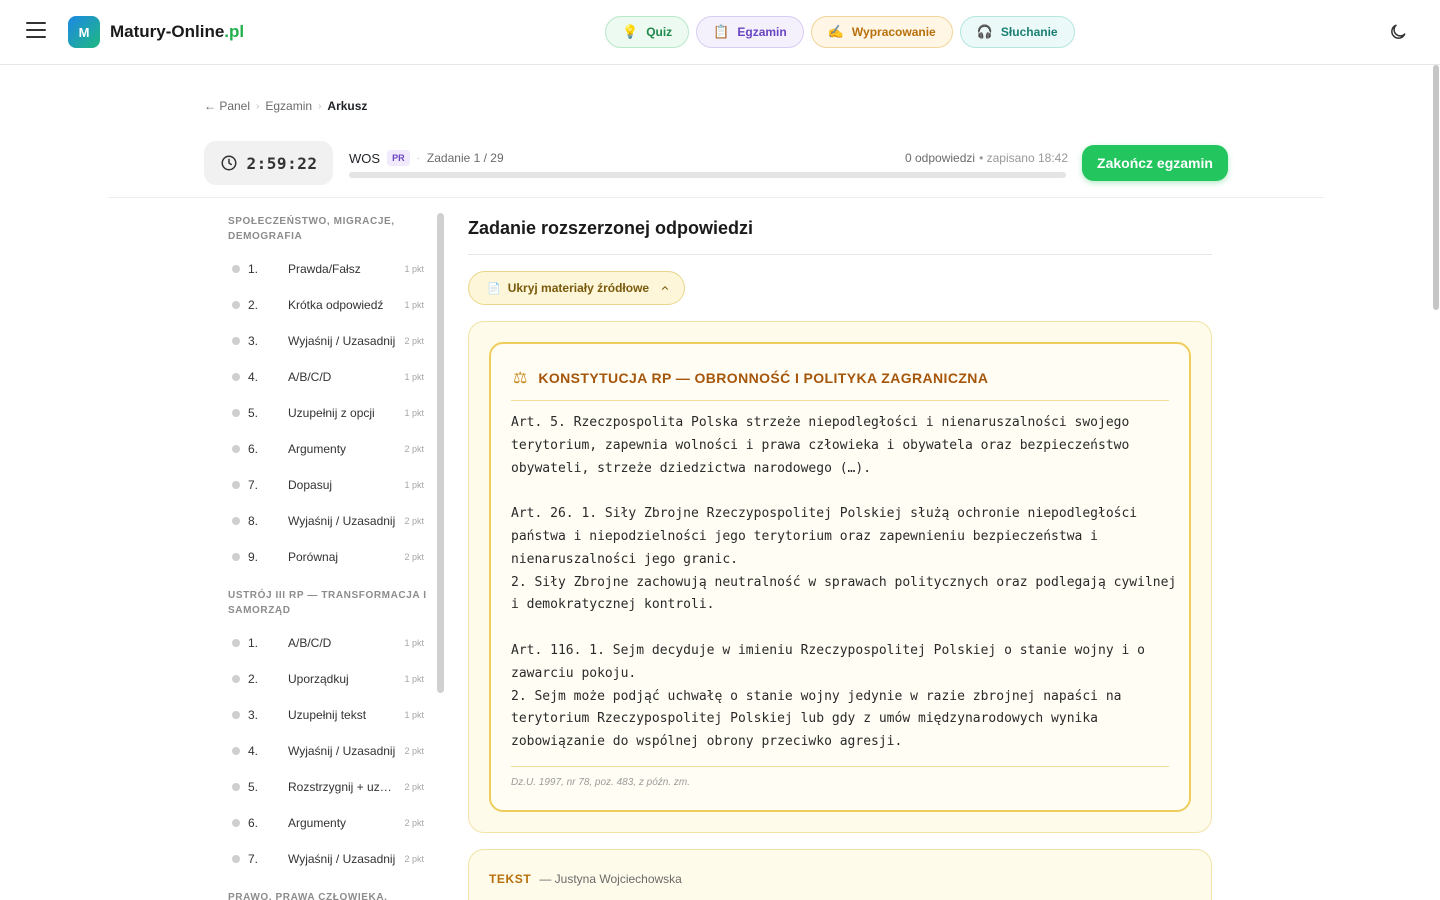  What do you see at coordinates (308, 896) in the screenshot?
I see `section-title-line: PRAWO, PRAWA CZŁOWIEKA,` at bounding box center [308, 896].